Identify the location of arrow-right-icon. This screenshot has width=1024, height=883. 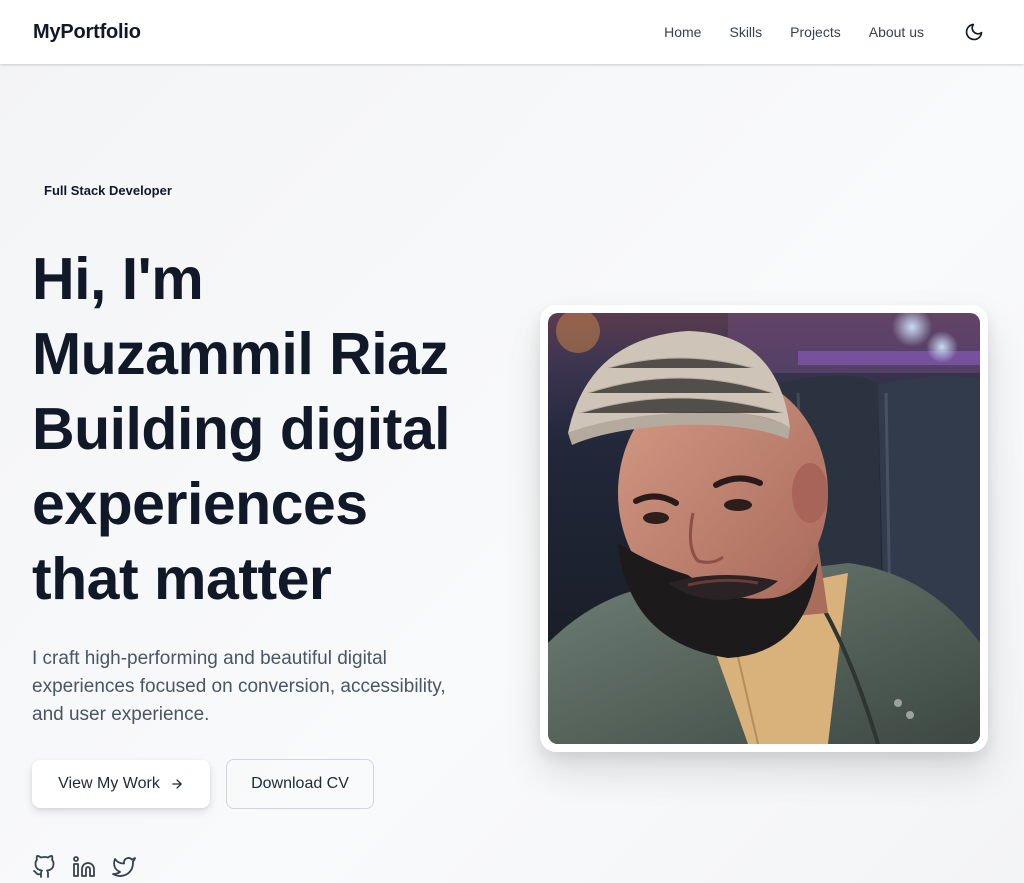
(177, 784).